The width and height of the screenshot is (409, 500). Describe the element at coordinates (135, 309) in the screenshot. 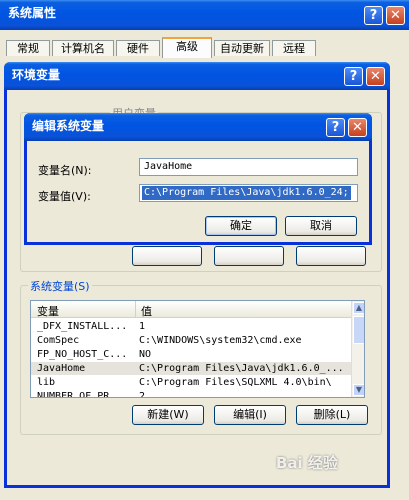

I see `col-divider` at that location.